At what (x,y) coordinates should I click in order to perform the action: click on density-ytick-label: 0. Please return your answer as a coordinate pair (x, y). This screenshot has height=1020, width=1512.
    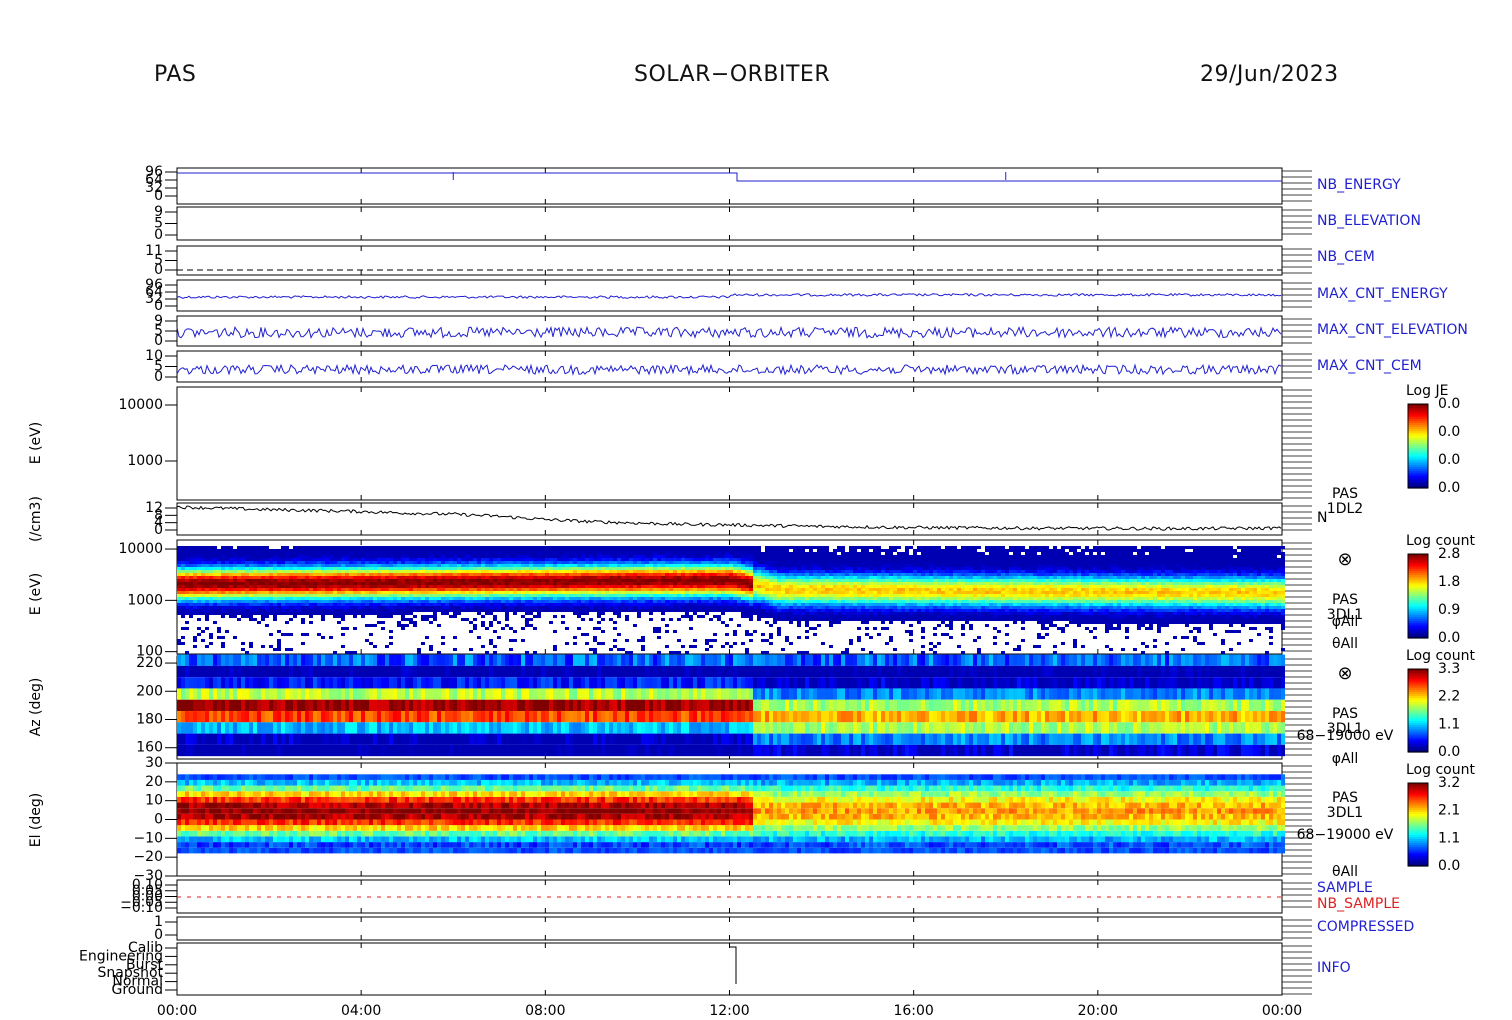
    Looking at the image, I should click on (158, 530).